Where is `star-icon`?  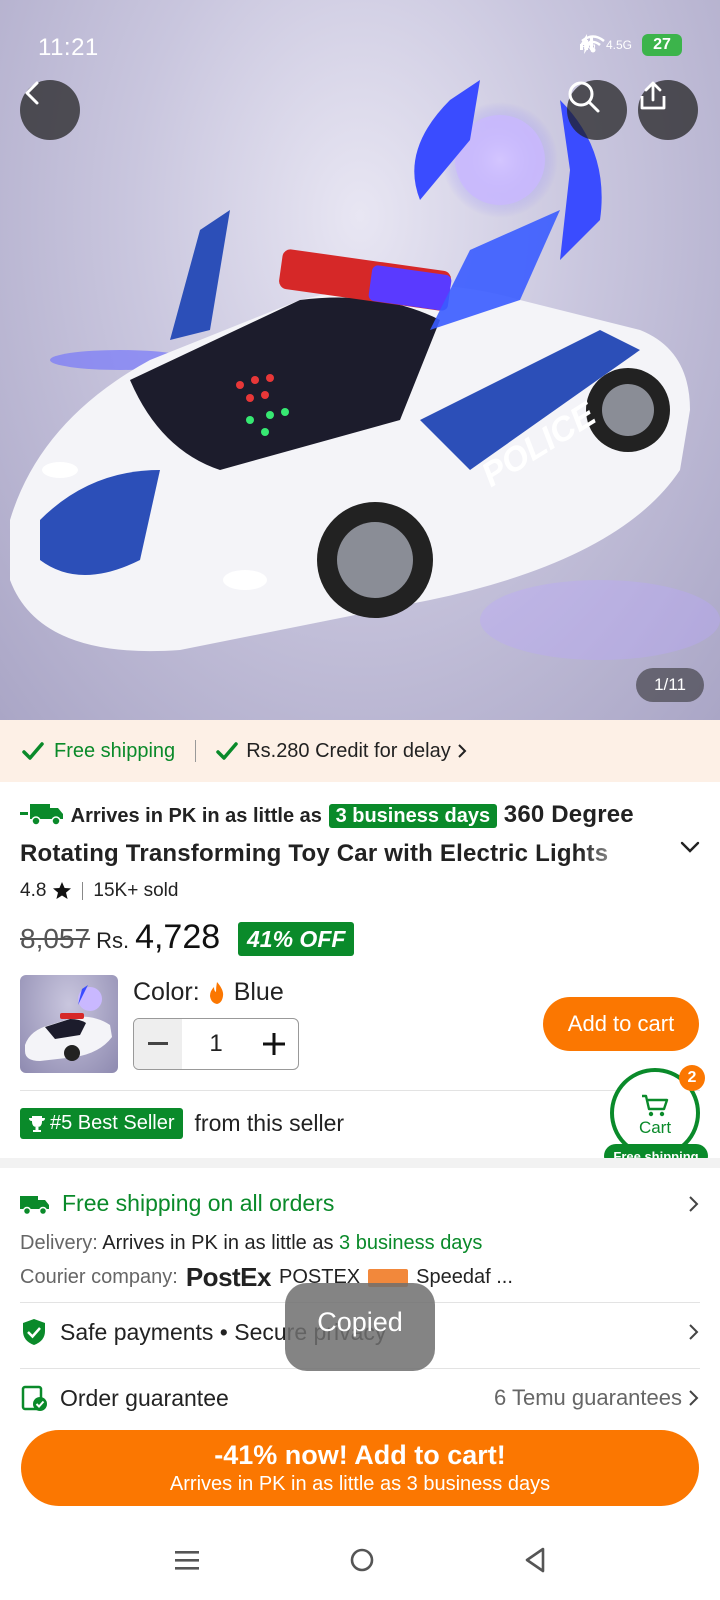 star-icon is located at coordinates (62, 890).